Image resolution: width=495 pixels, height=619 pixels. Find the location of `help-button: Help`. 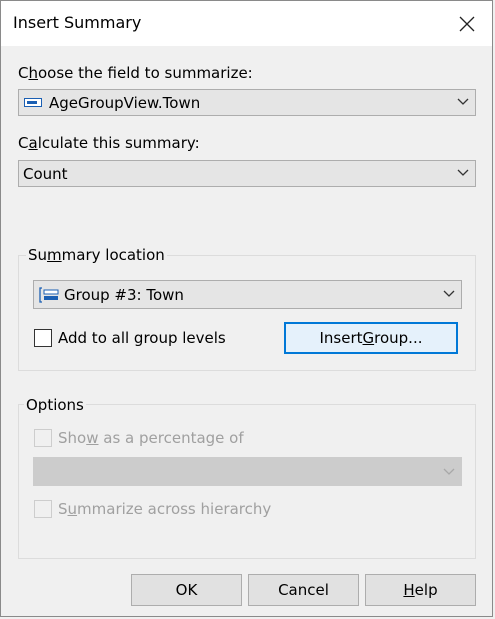

help-button: Help is located at coordinates (420, 590).